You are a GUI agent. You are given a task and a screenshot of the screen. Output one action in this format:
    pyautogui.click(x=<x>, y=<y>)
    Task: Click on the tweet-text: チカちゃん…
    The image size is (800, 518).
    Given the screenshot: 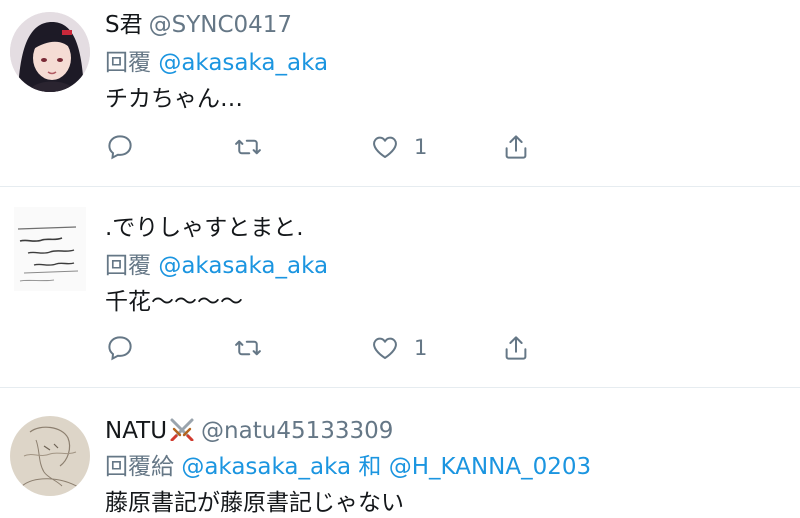 What is the action you would take?
    pyautogui.click(x=174, y=99)
    